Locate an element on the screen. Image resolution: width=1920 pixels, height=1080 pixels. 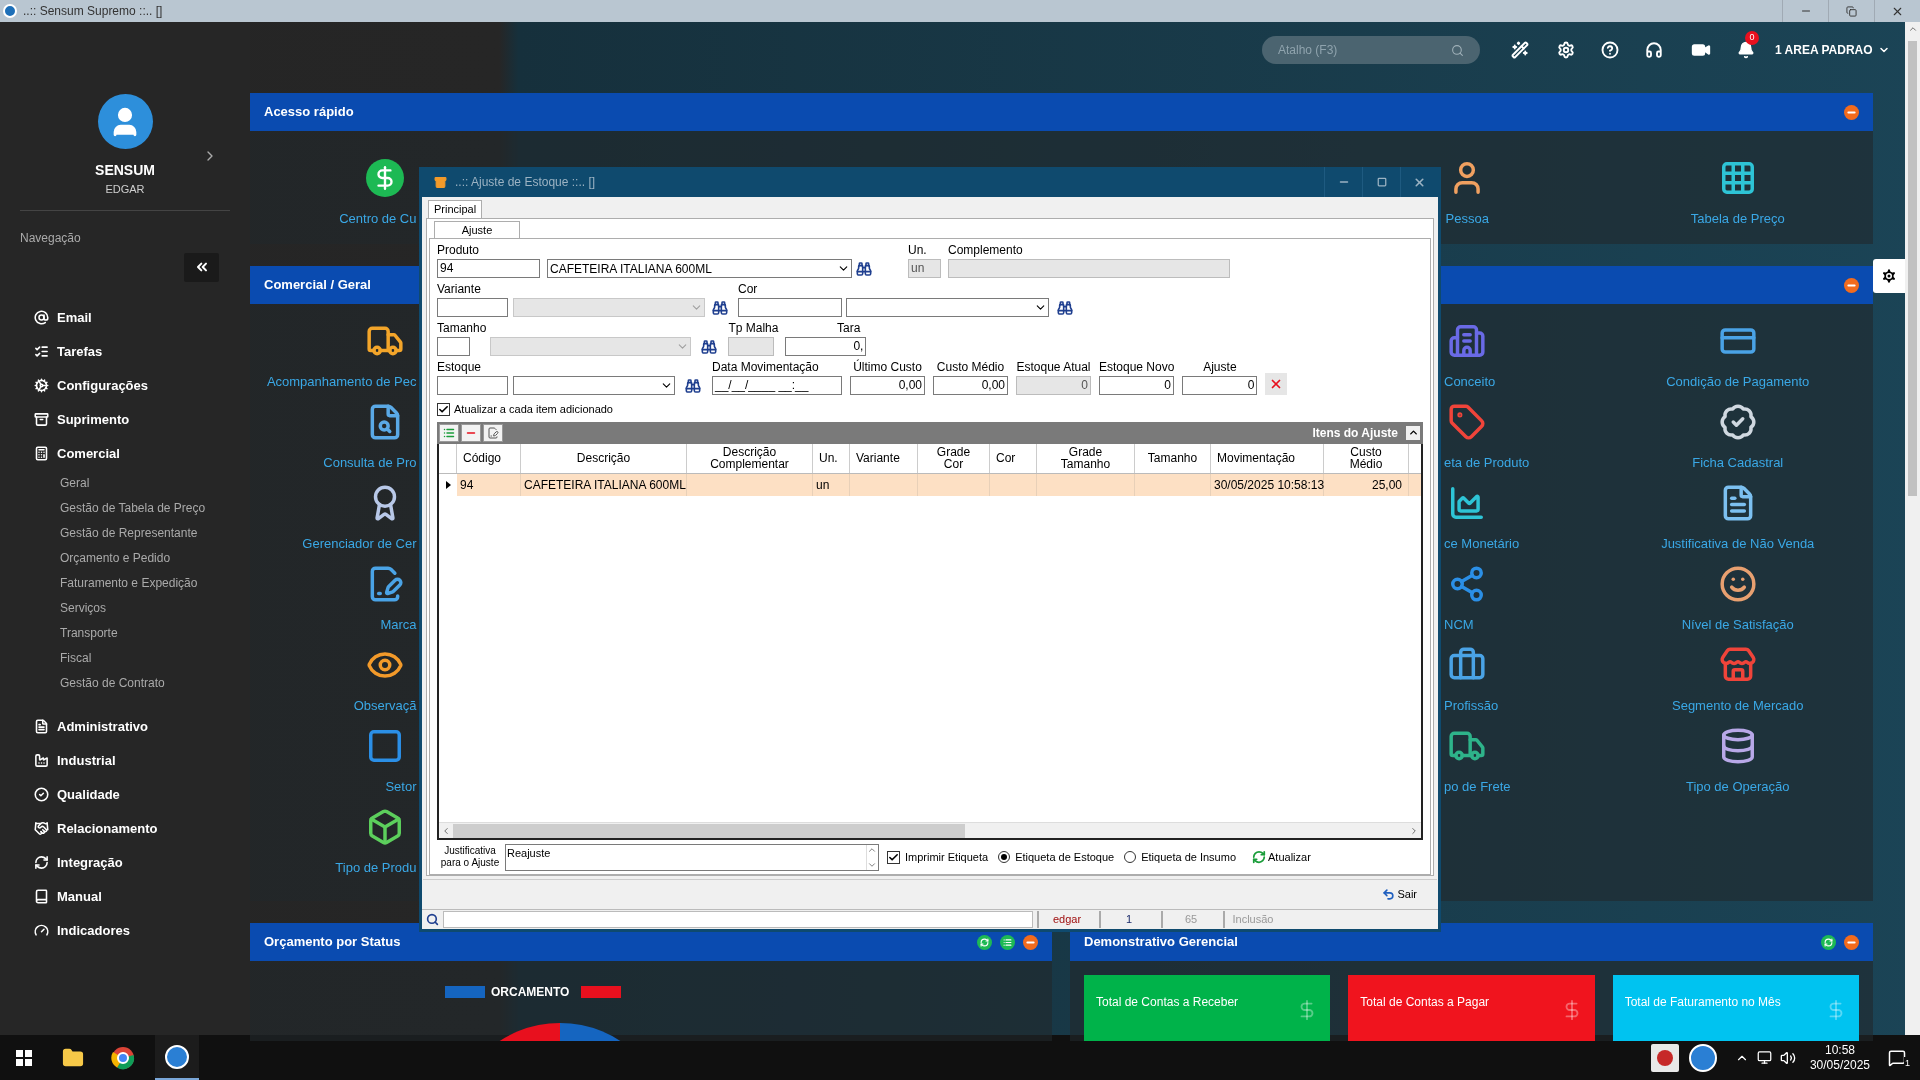
column-header: Variante is located at coordinates (884, 458).